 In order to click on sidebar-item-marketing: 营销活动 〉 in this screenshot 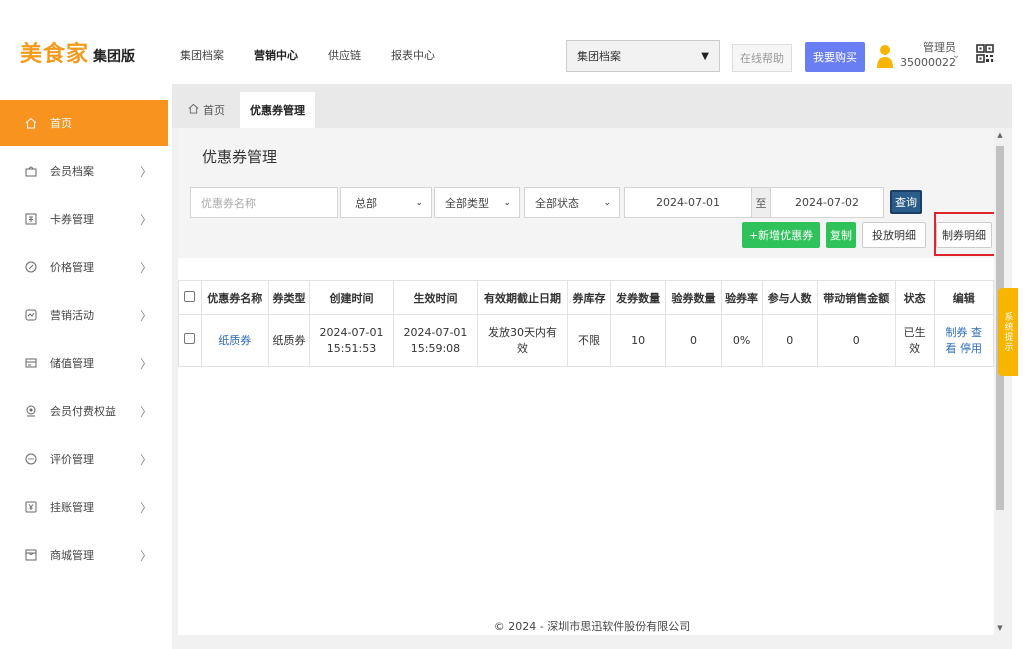, I will do `click(84, 315)`.